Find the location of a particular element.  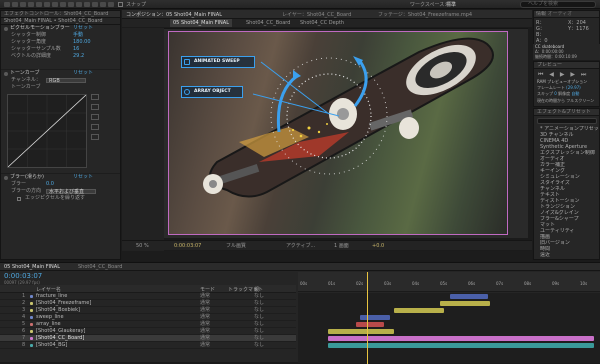

curve-open-icon is located at coordinates (95, 117).